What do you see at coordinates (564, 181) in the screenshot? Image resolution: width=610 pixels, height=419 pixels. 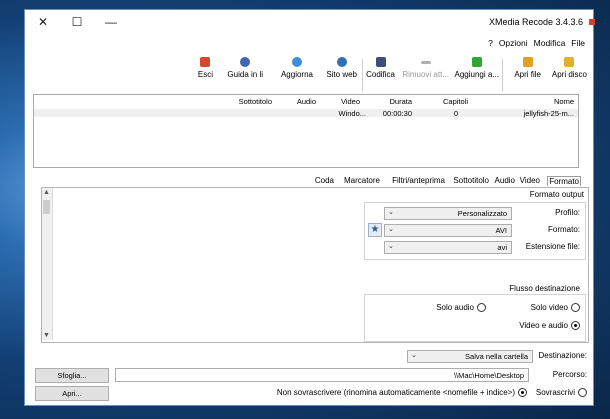 I see `tab-formato: Formato` at bounding box center [564, 181].